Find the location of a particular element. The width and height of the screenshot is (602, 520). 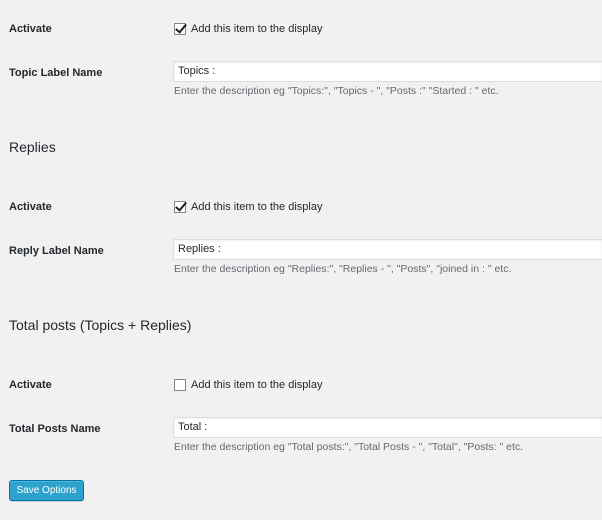

replies-activate-checkbox-label: Add this item to the display is located at coordinates (256, 207).